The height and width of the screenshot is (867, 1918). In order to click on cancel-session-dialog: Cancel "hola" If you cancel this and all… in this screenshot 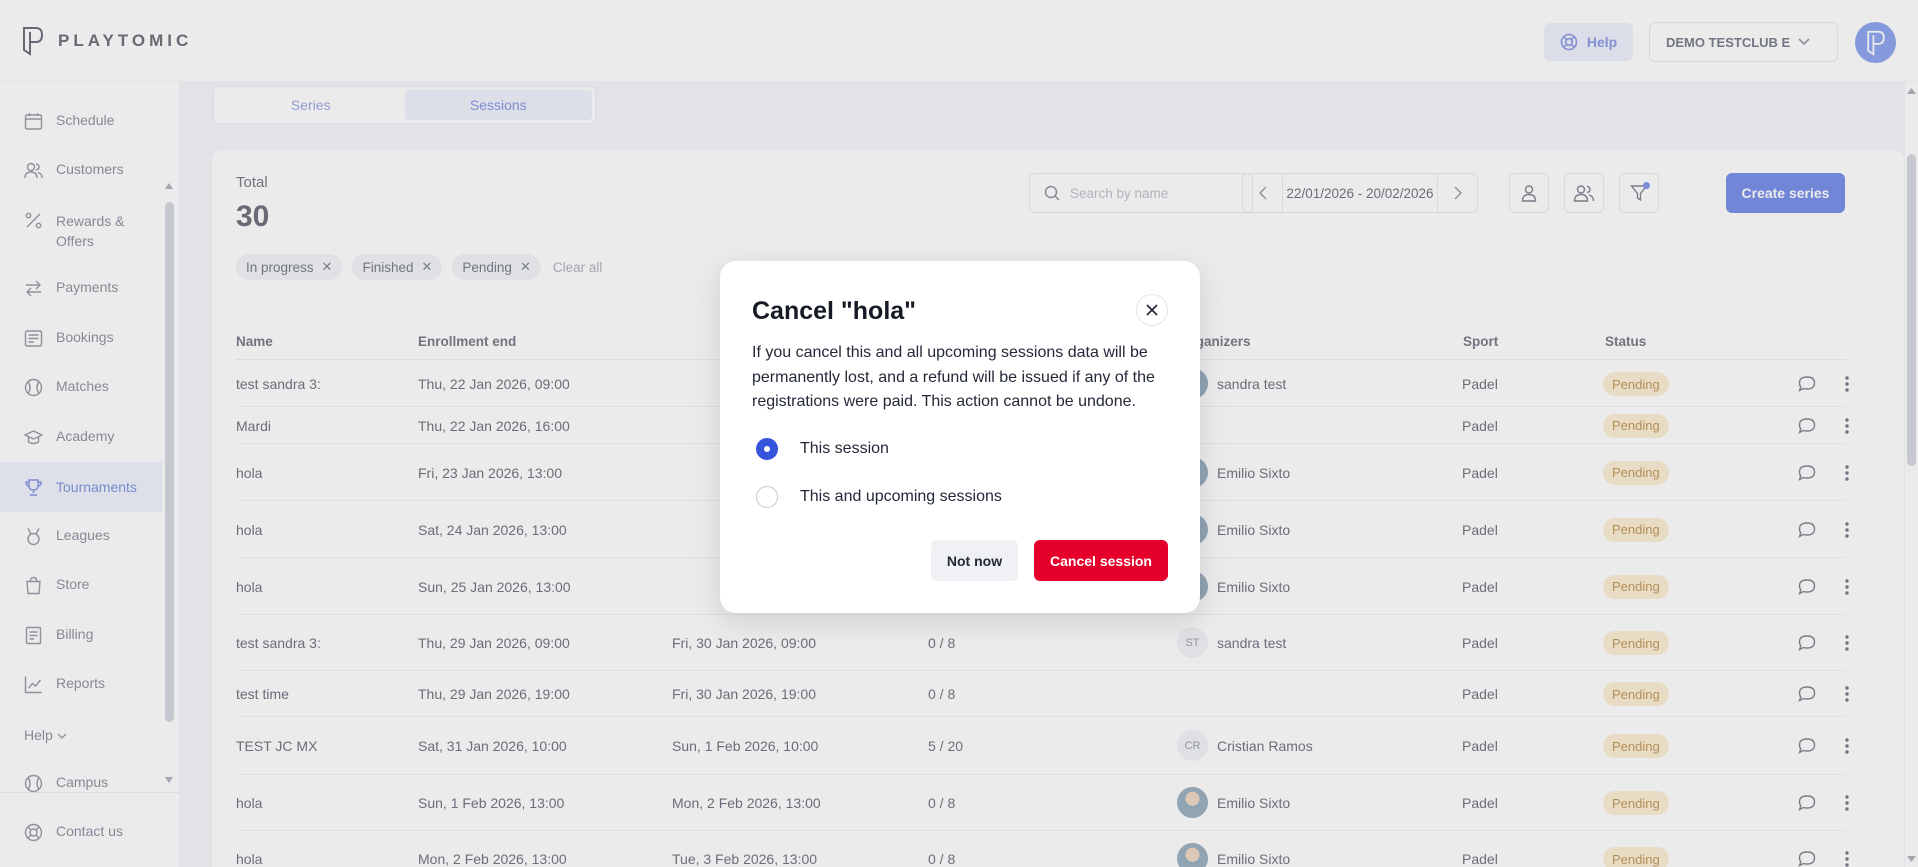, I will do `click(960, 437)`.